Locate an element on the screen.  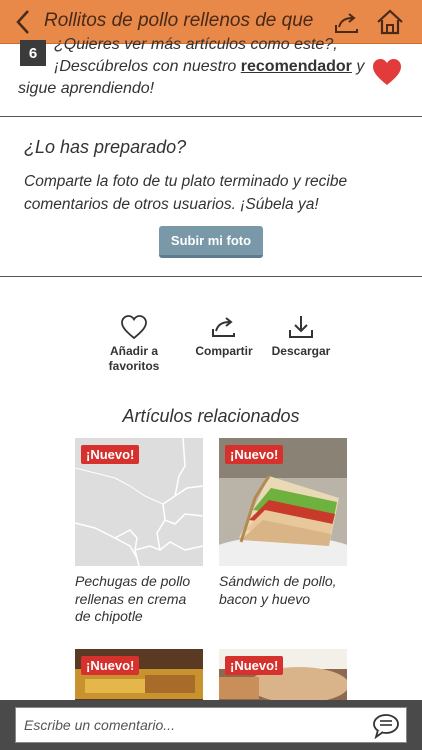
chevron-left-icon is located at coordinates (22, 22).